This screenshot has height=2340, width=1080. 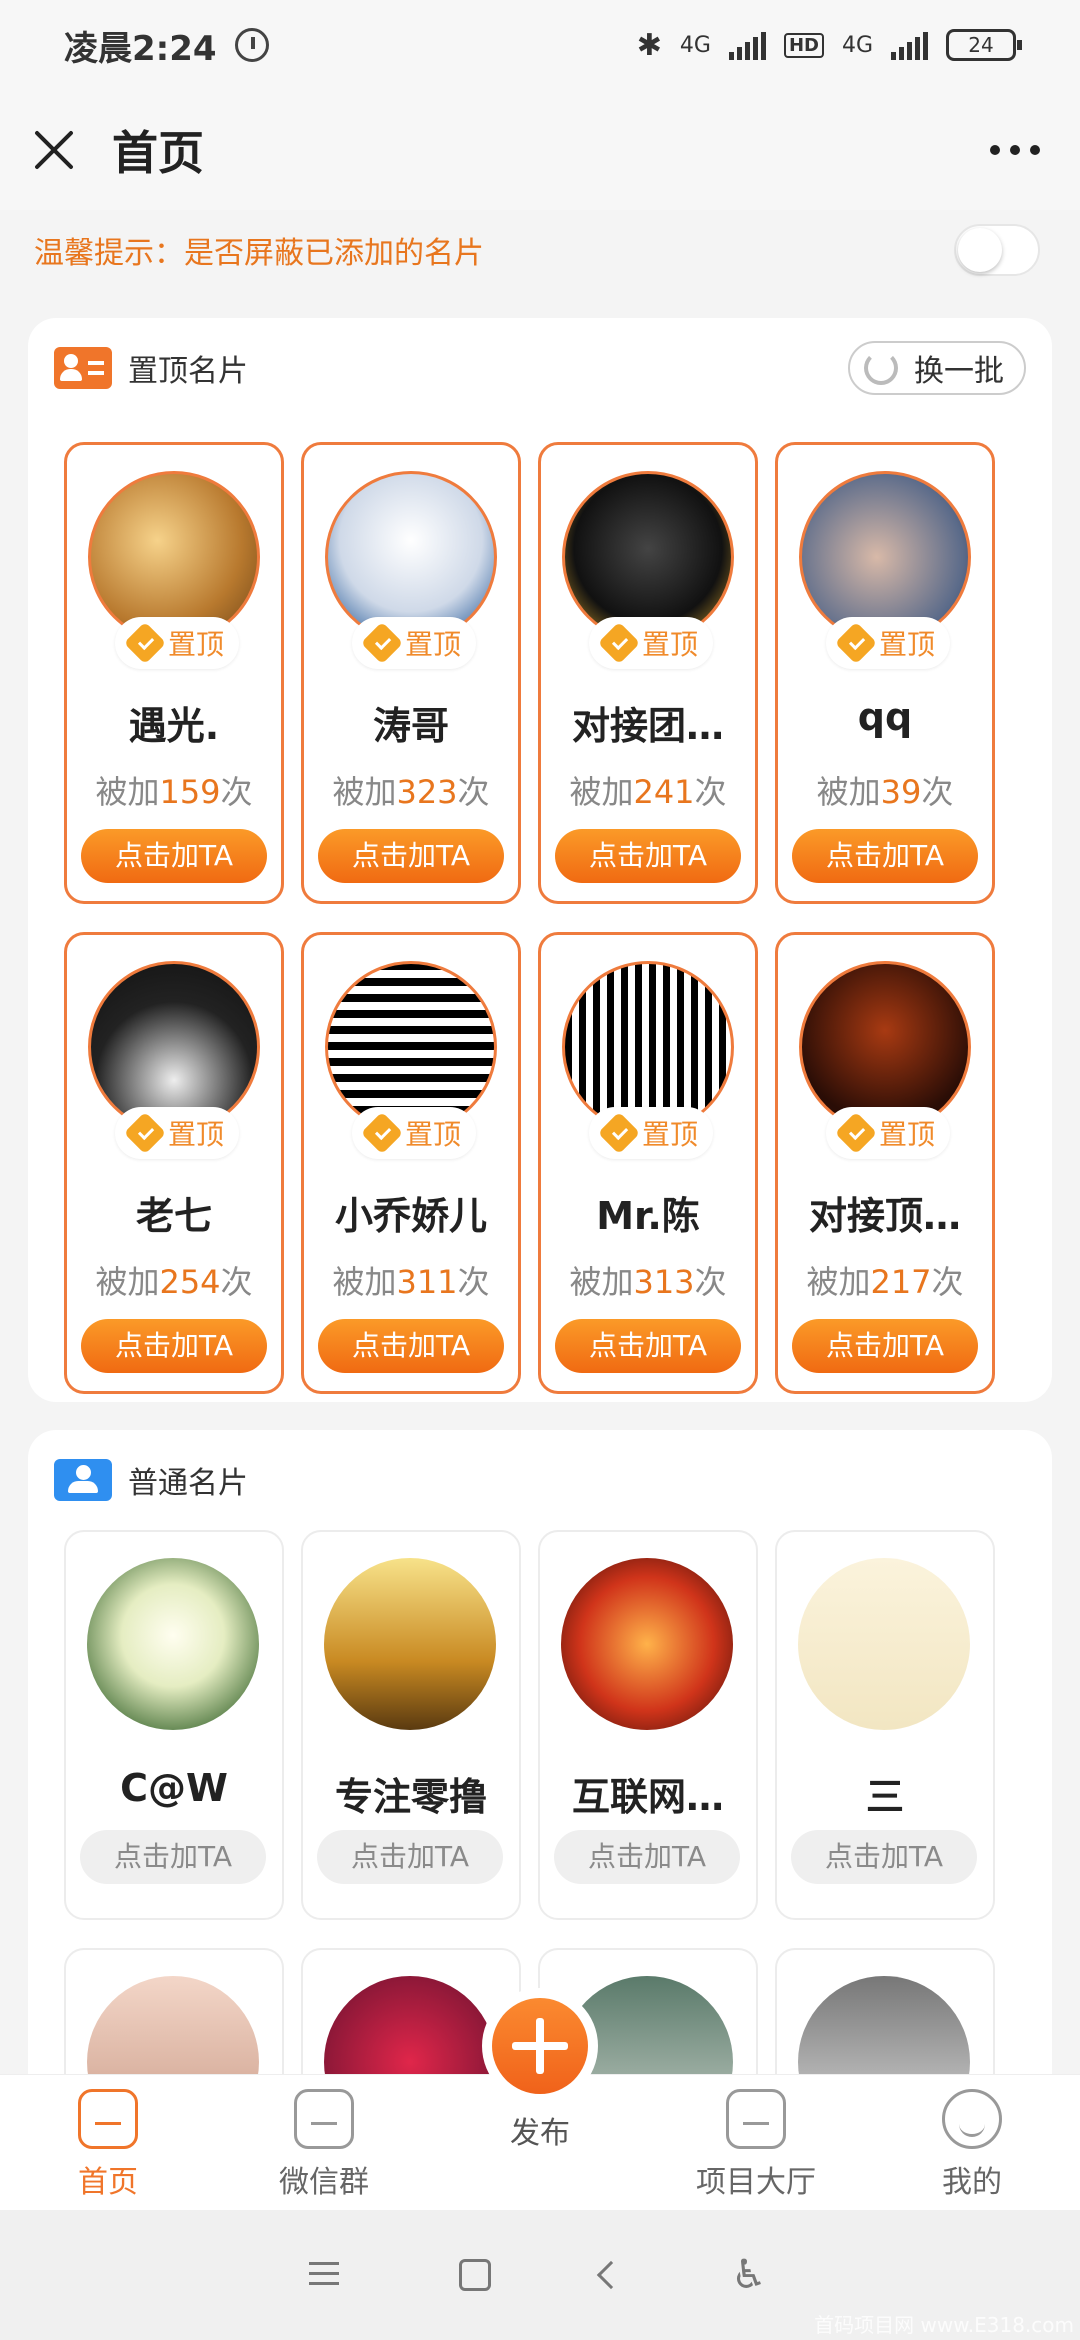 I want to click on tab-wechat-group: 微信群, so click(x=324, y=2145).